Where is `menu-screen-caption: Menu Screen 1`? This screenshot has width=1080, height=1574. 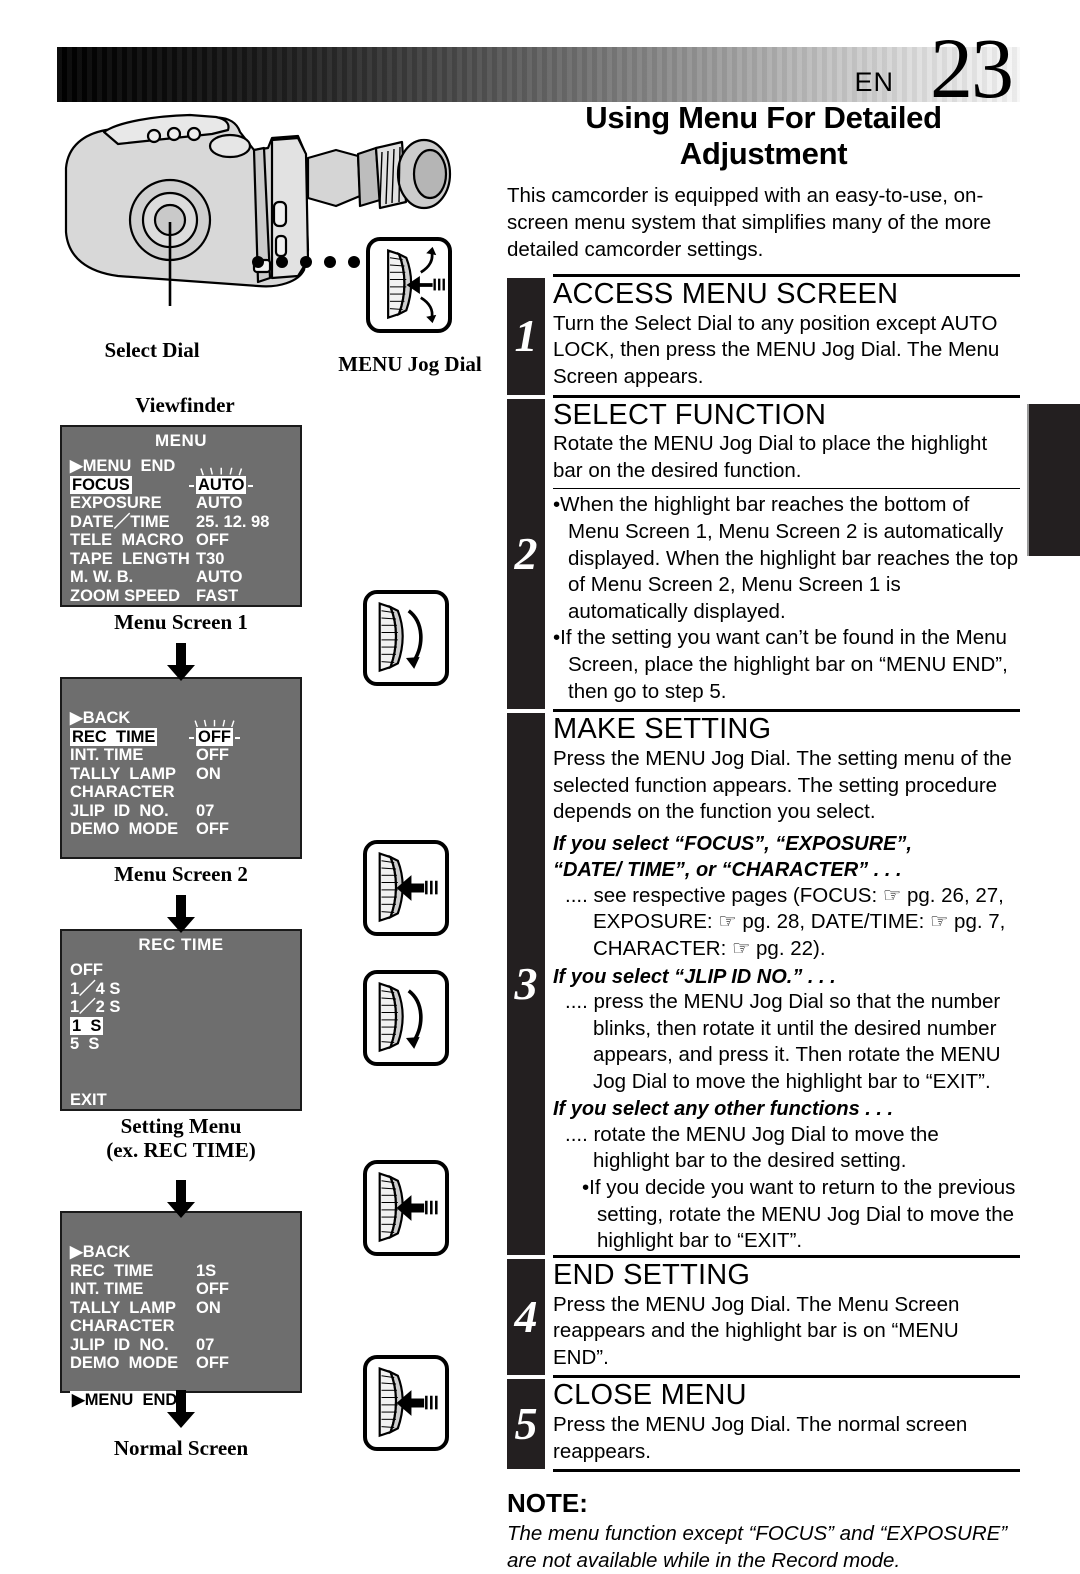 menu-screen-caption: Menu Screen 1 is located at coordinates (181, 622).